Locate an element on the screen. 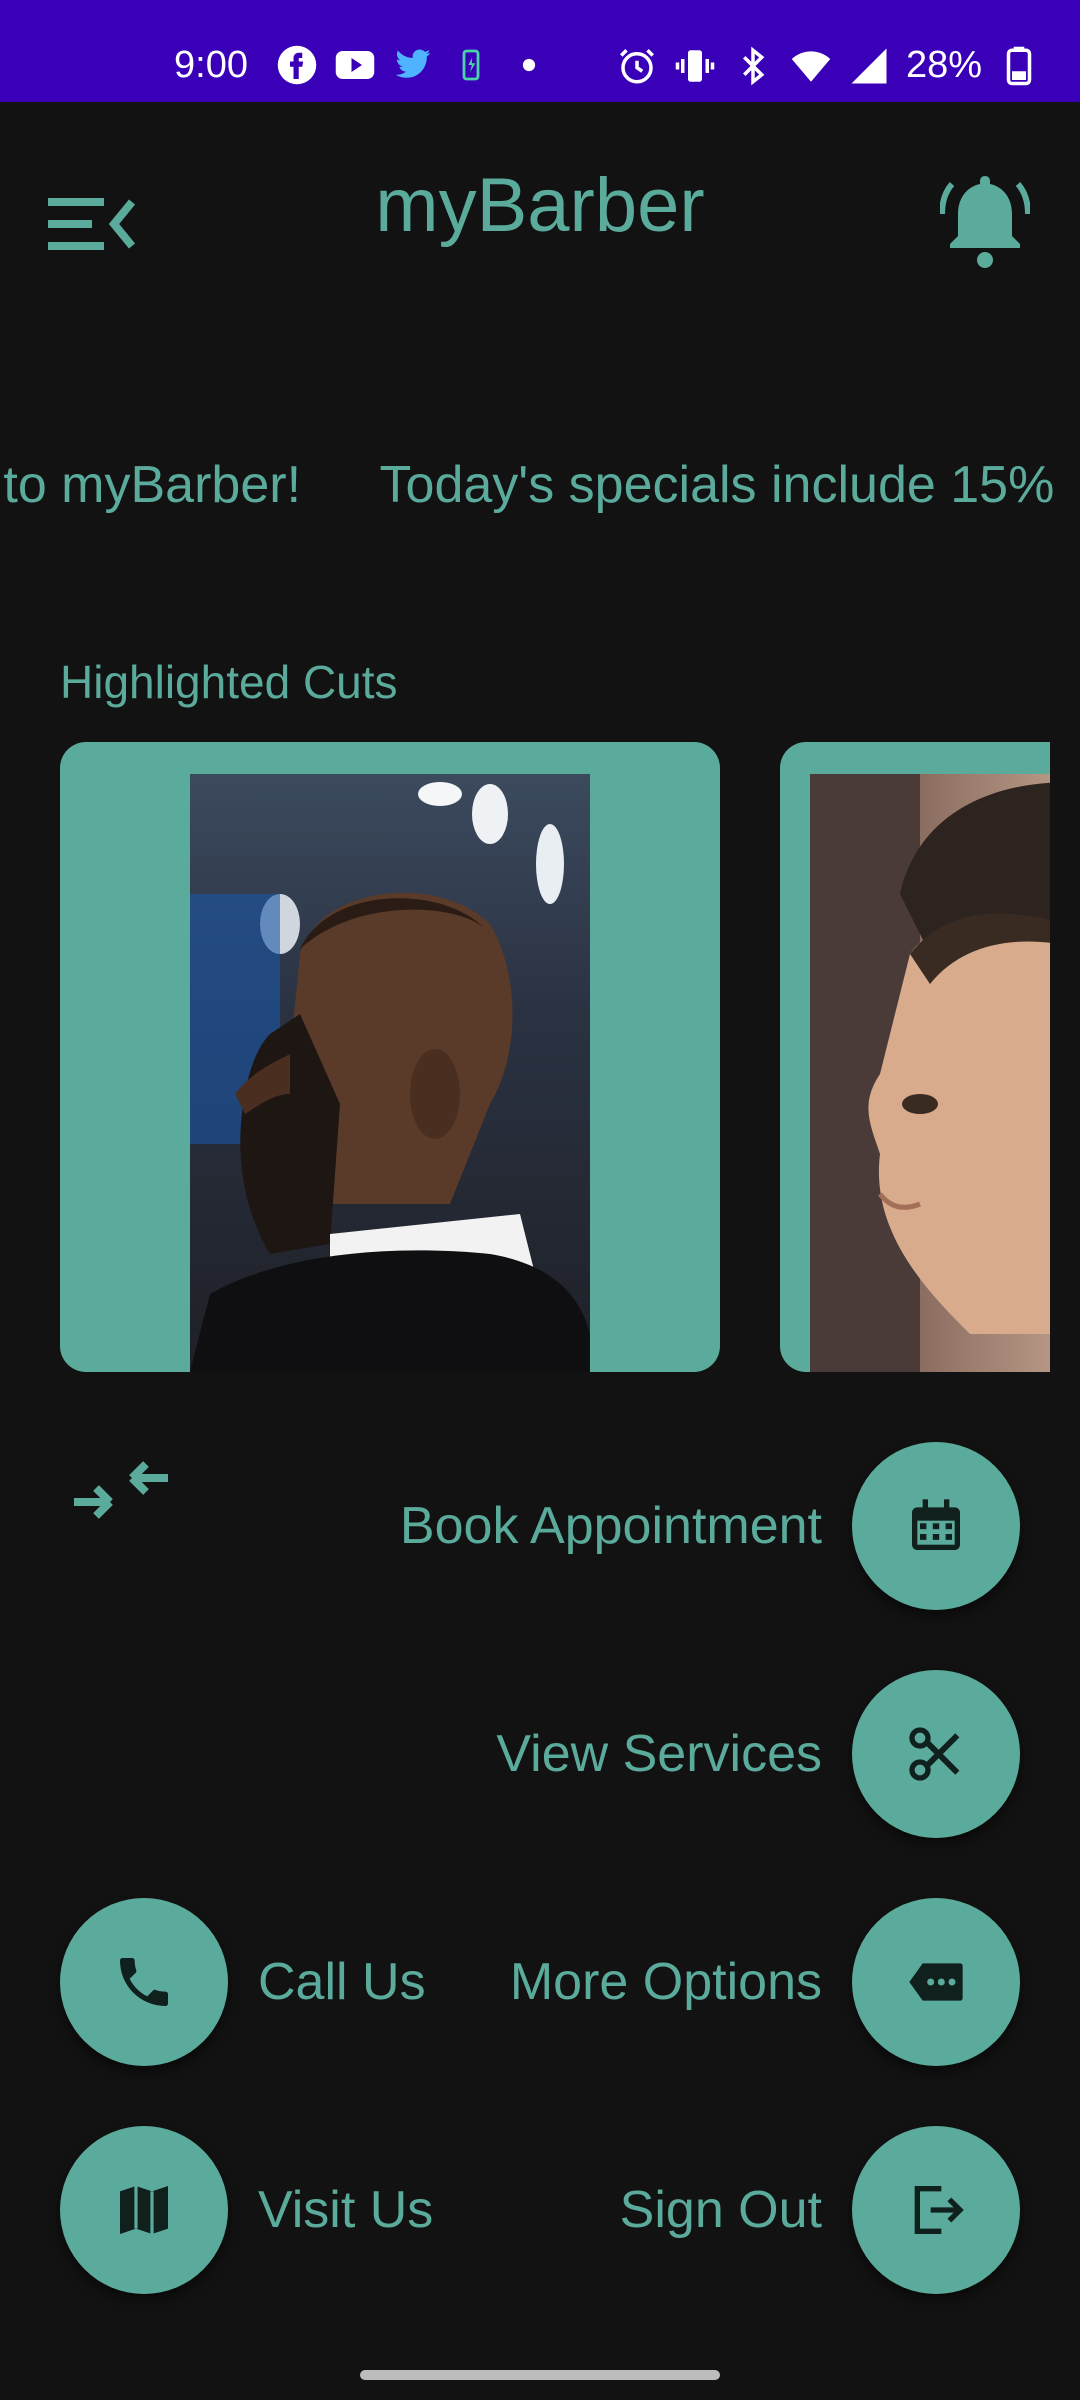  wifi-icon is located at coordinates (811, 66).